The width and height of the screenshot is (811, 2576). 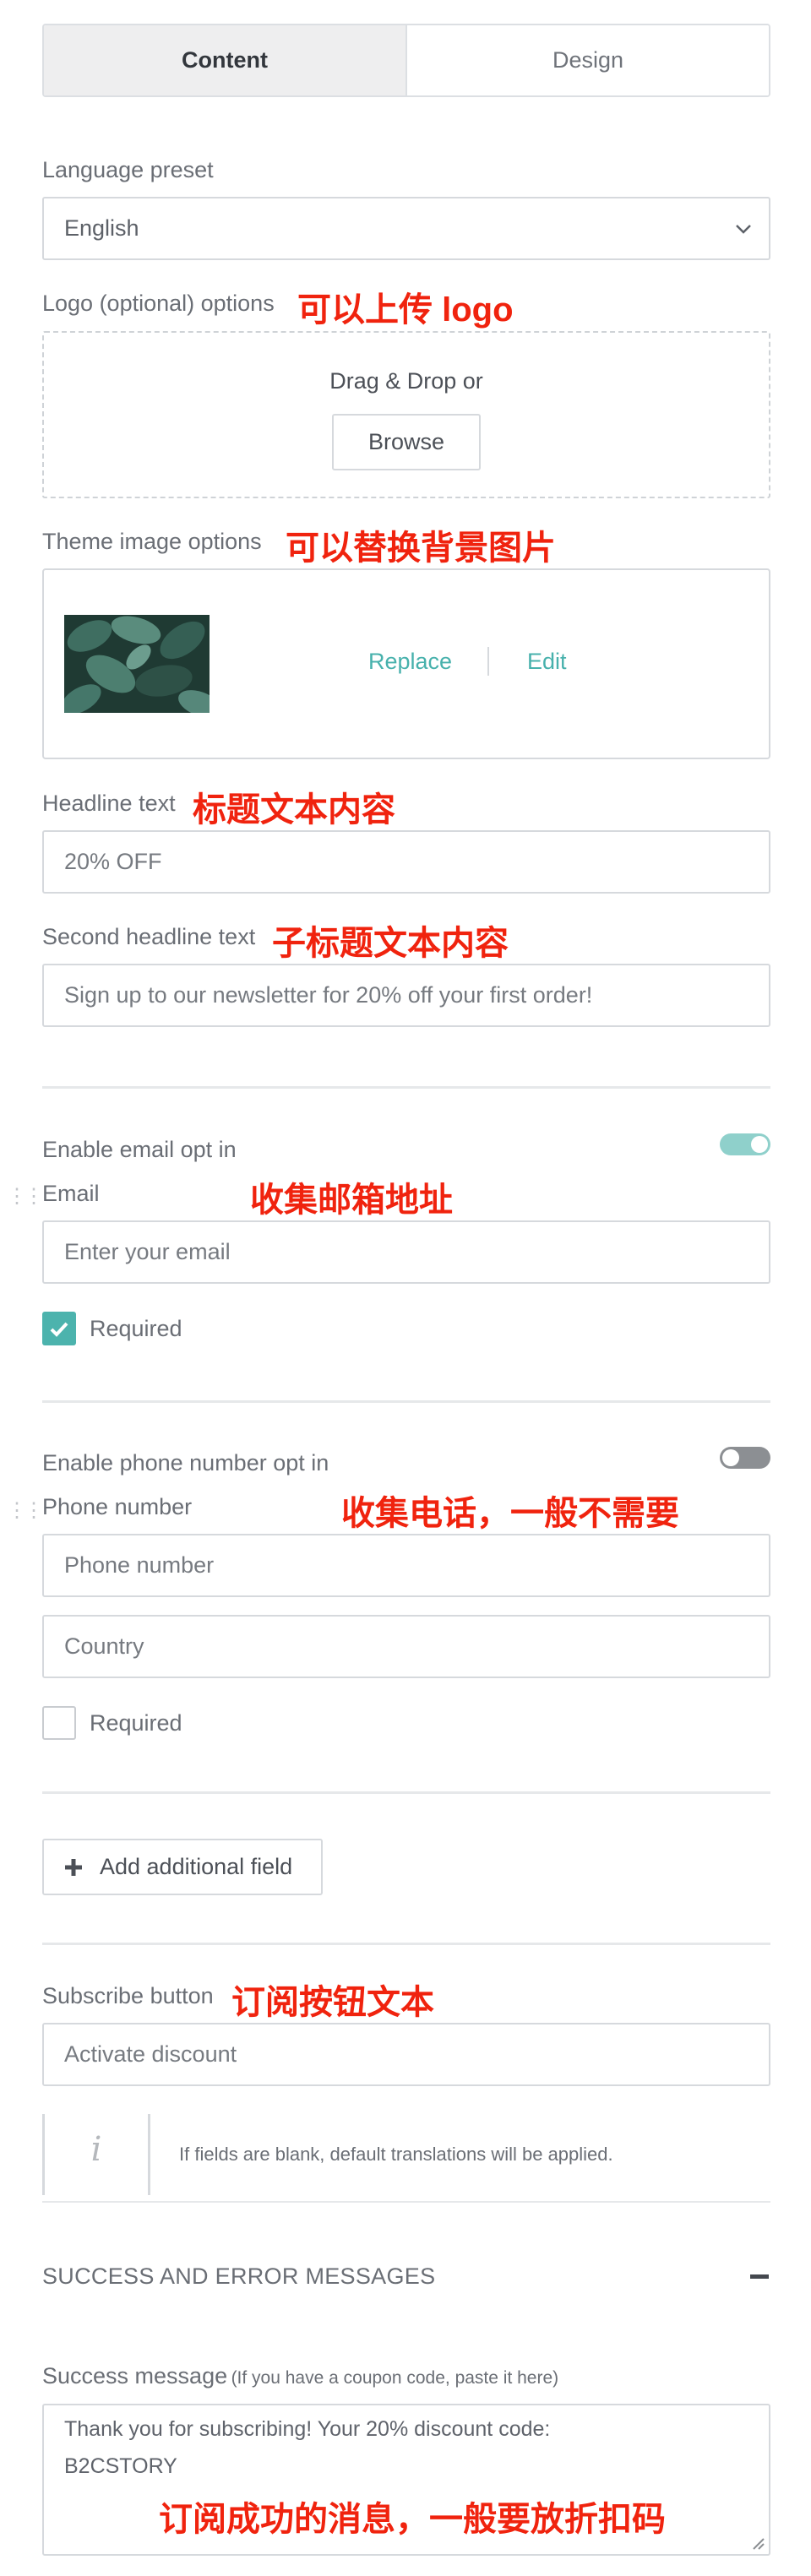 I want to click on success-message-annotation: 订阅成功的消息，一般要放折扣码, so click(x=413, y=2519).